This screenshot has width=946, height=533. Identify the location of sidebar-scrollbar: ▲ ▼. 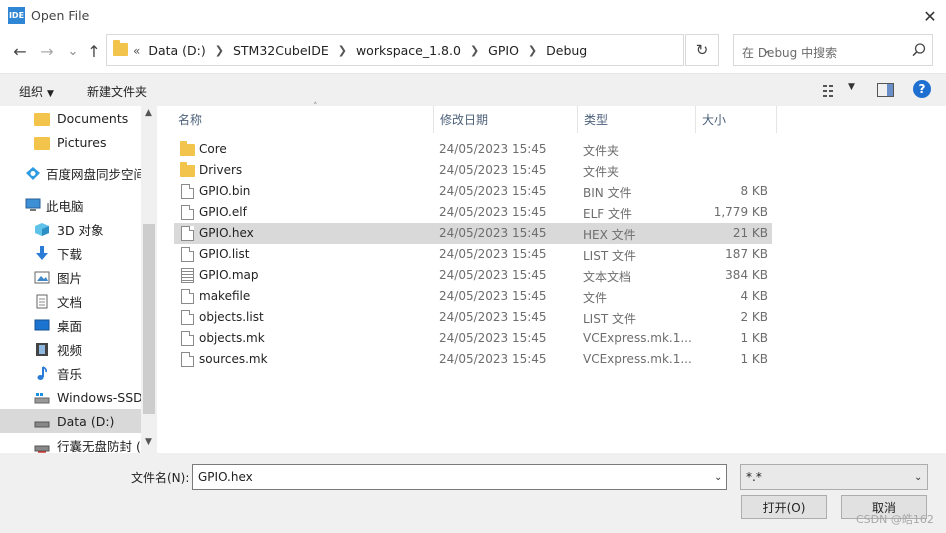
(149, 279).